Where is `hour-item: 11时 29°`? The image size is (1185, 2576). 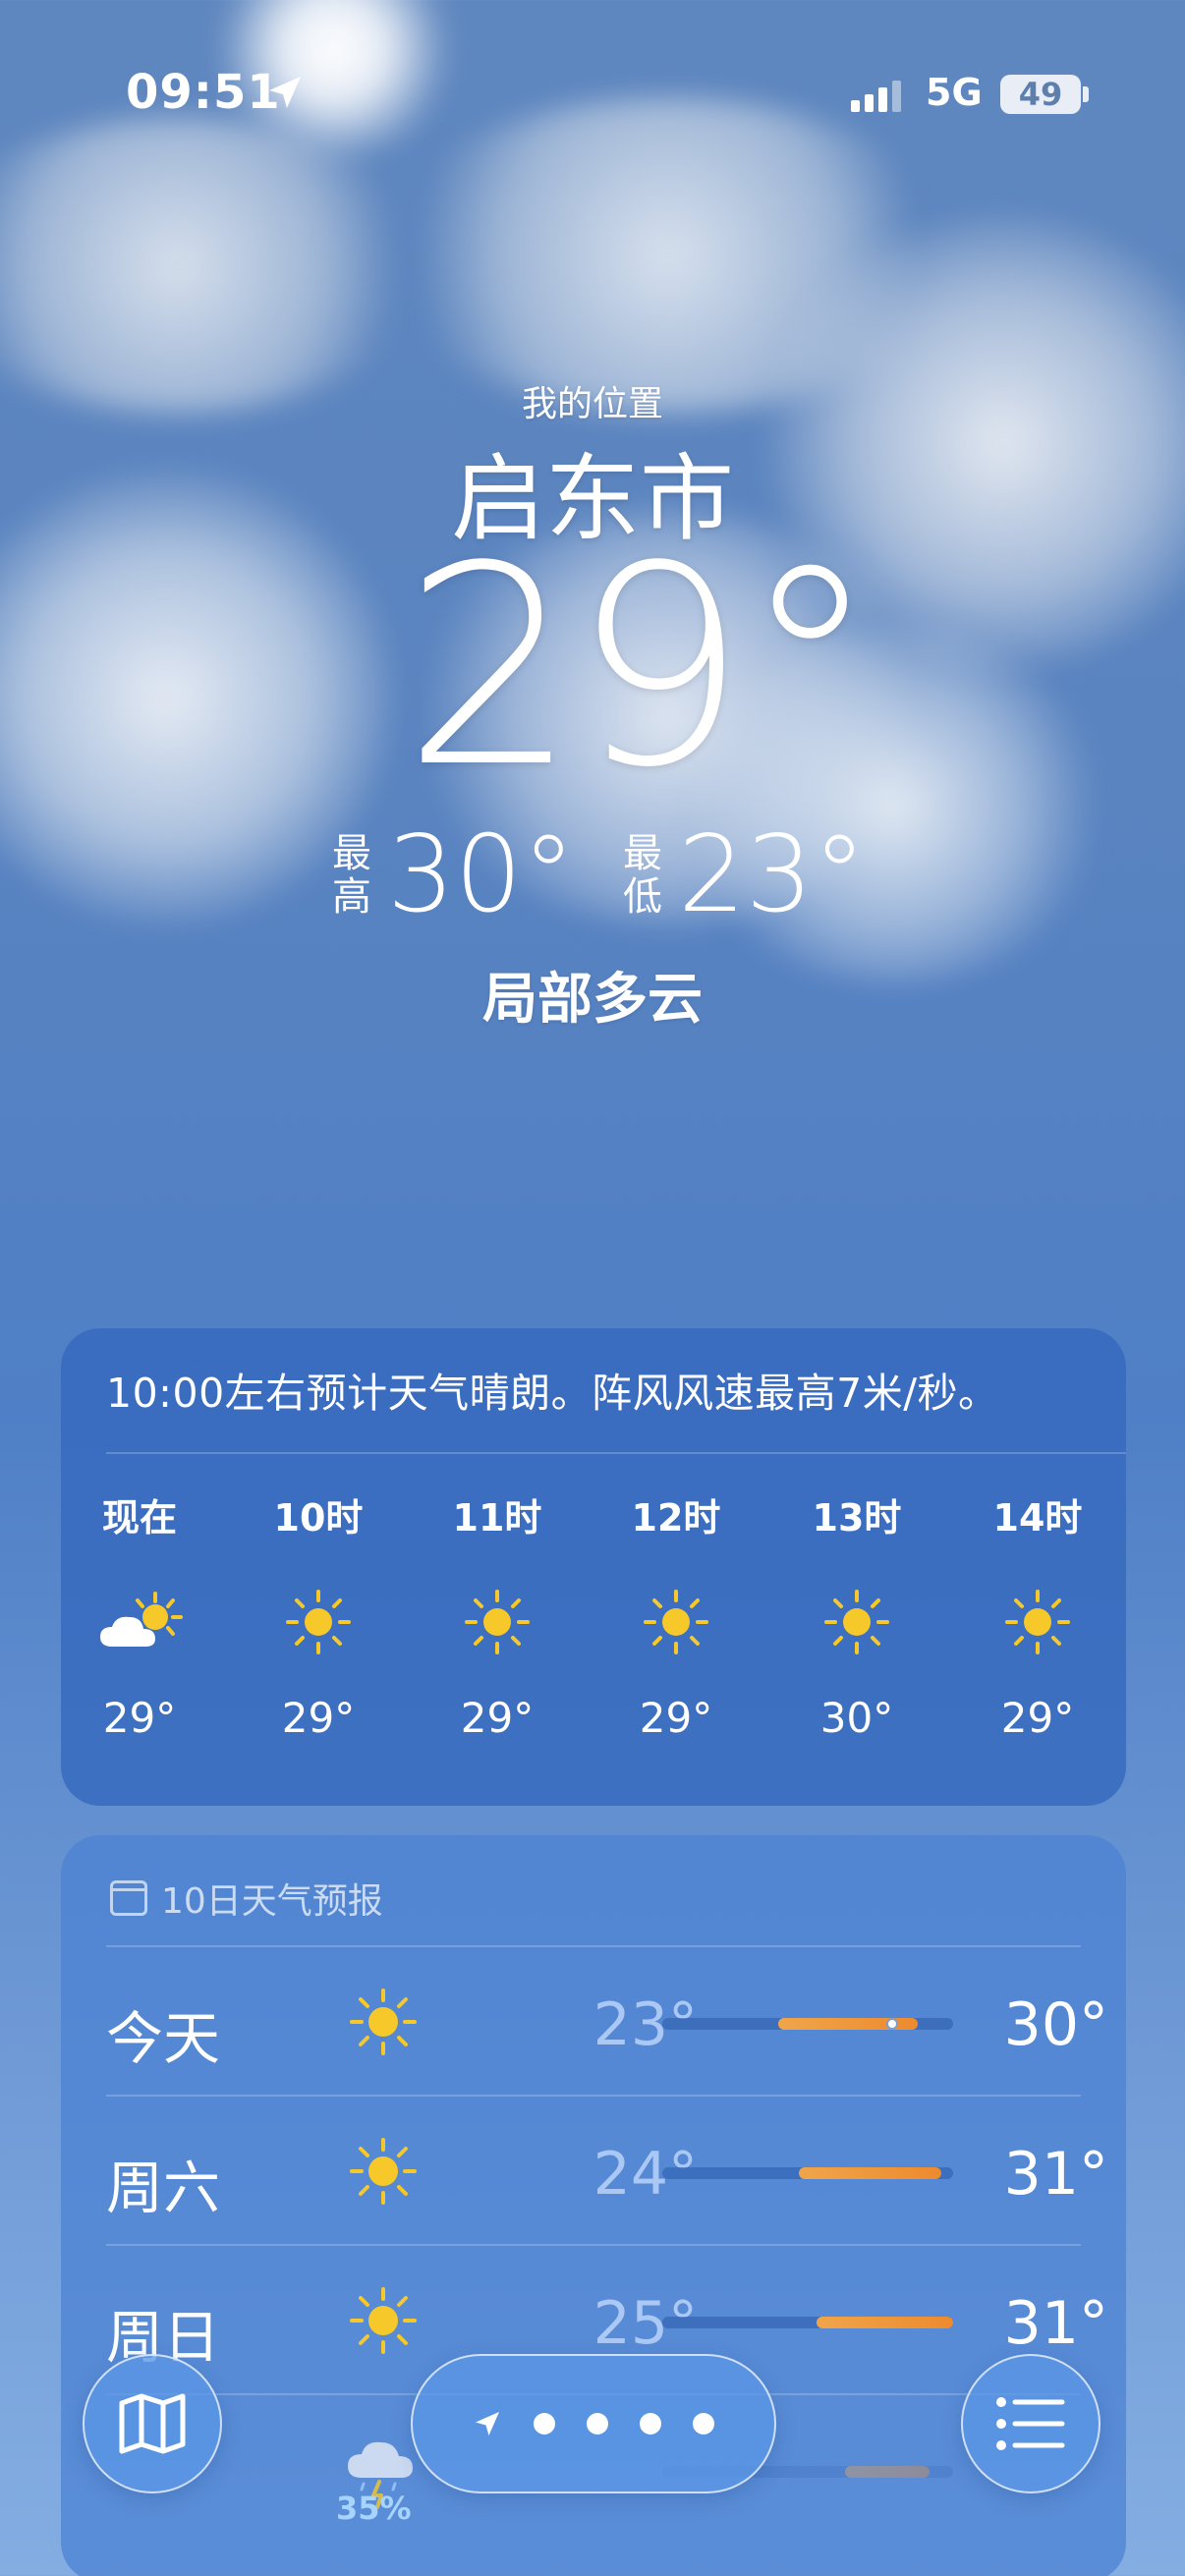
hour-item: 11时 29° is located at coordinates (497, 1614).